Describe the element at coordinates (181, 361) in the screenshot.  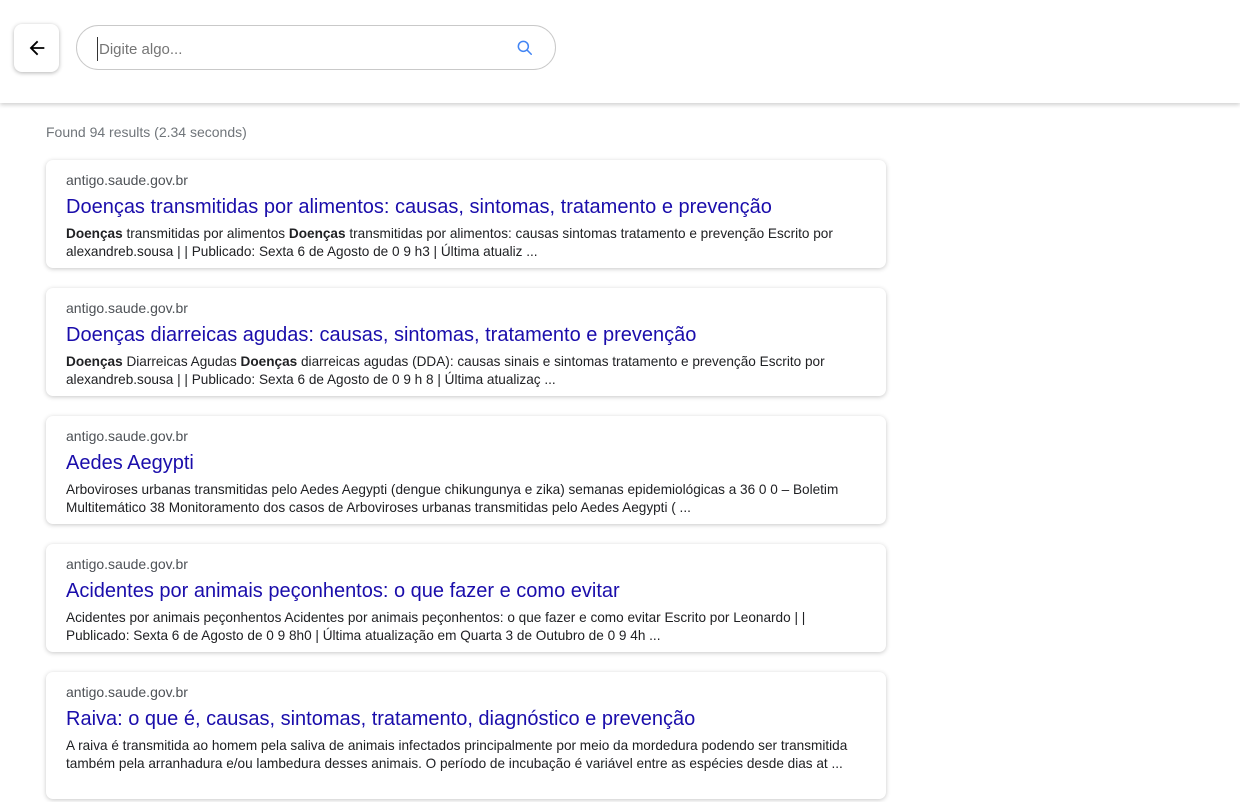
I see `snippet-text: Diarreicas Agudas` at that location.